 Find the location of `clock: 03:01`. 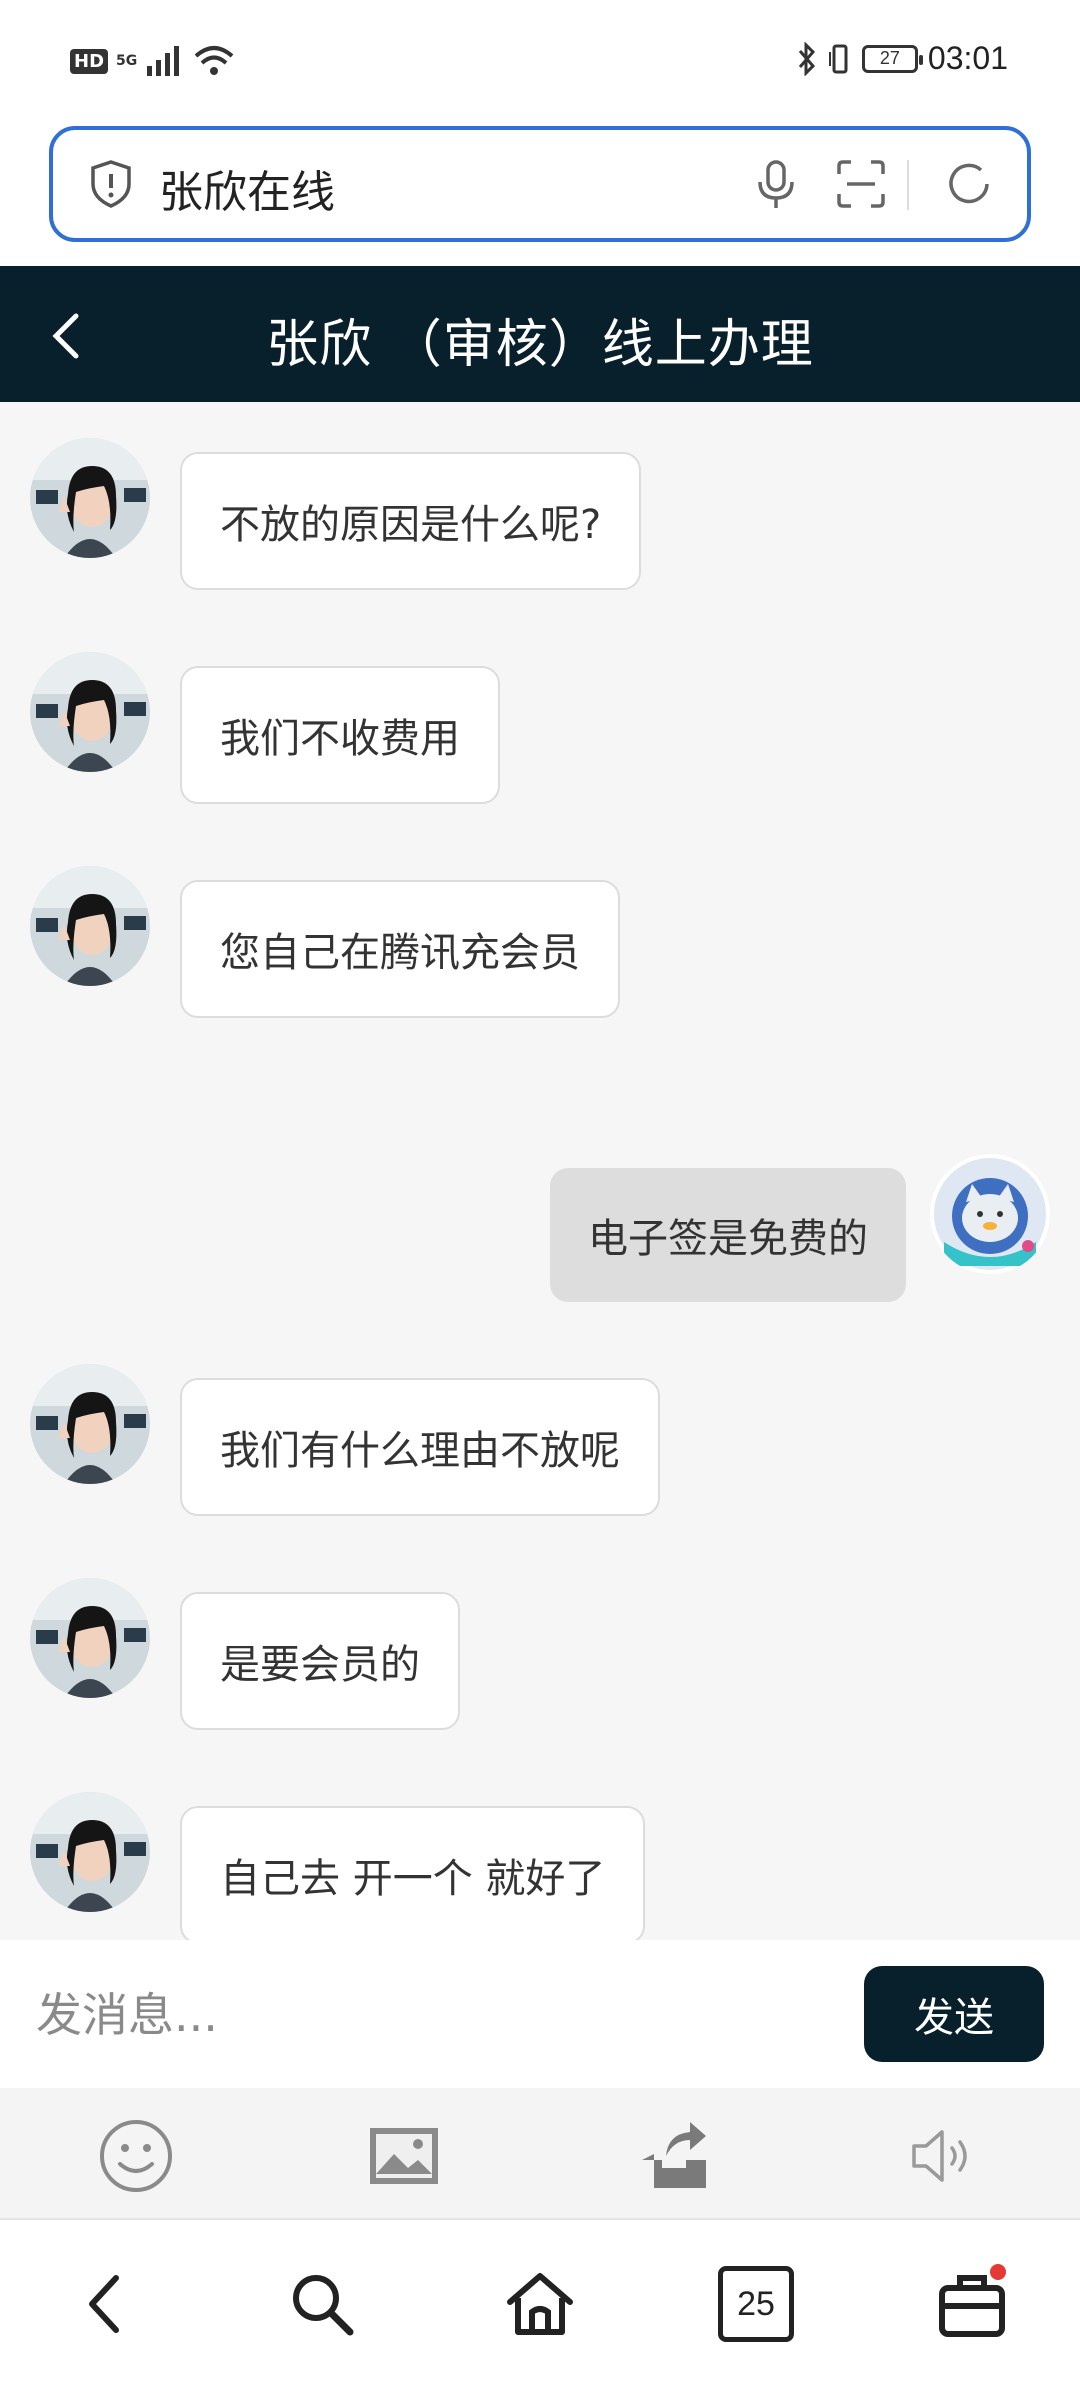

clock: 03:01 is located at coordinates (967, 58).